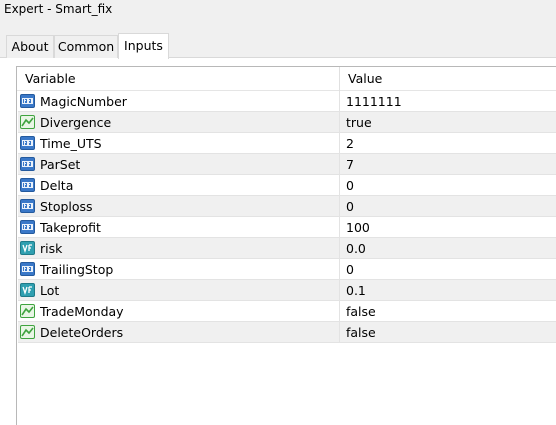 The width and height of the screenshot is (556, 425). Describe the element at coordinates (58, 9) in the screenshot. I see `window-title: Expert - Smart_fix` at that location.